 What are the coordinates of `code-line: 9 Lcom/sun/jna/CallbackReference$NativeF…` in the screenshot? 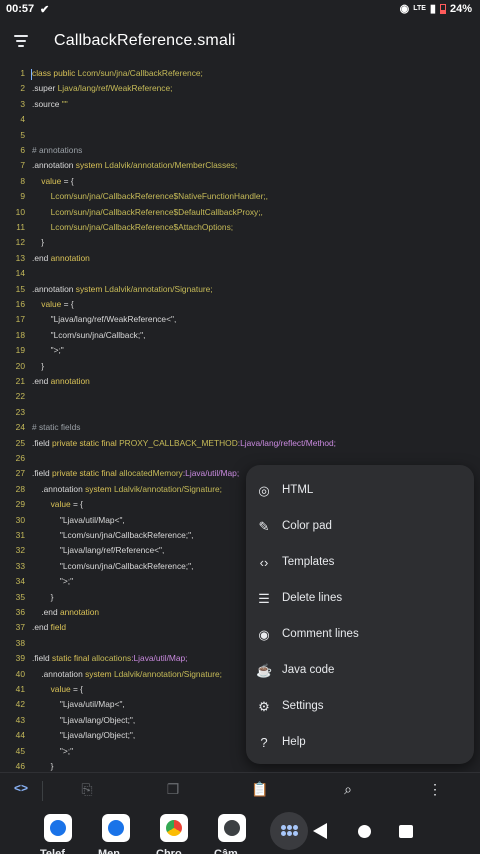 It's located at (240, 198).